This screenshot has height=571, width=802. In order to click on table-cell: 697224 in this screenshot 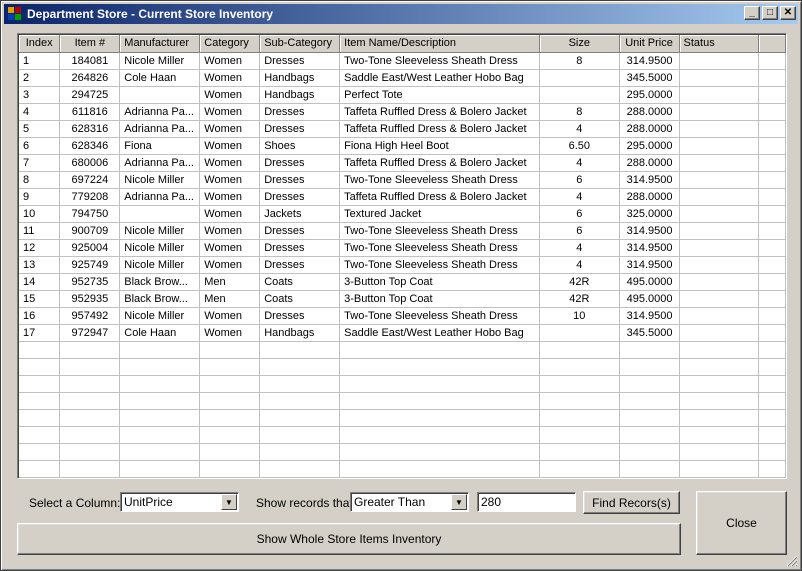, I will do `click(90, 180)`.